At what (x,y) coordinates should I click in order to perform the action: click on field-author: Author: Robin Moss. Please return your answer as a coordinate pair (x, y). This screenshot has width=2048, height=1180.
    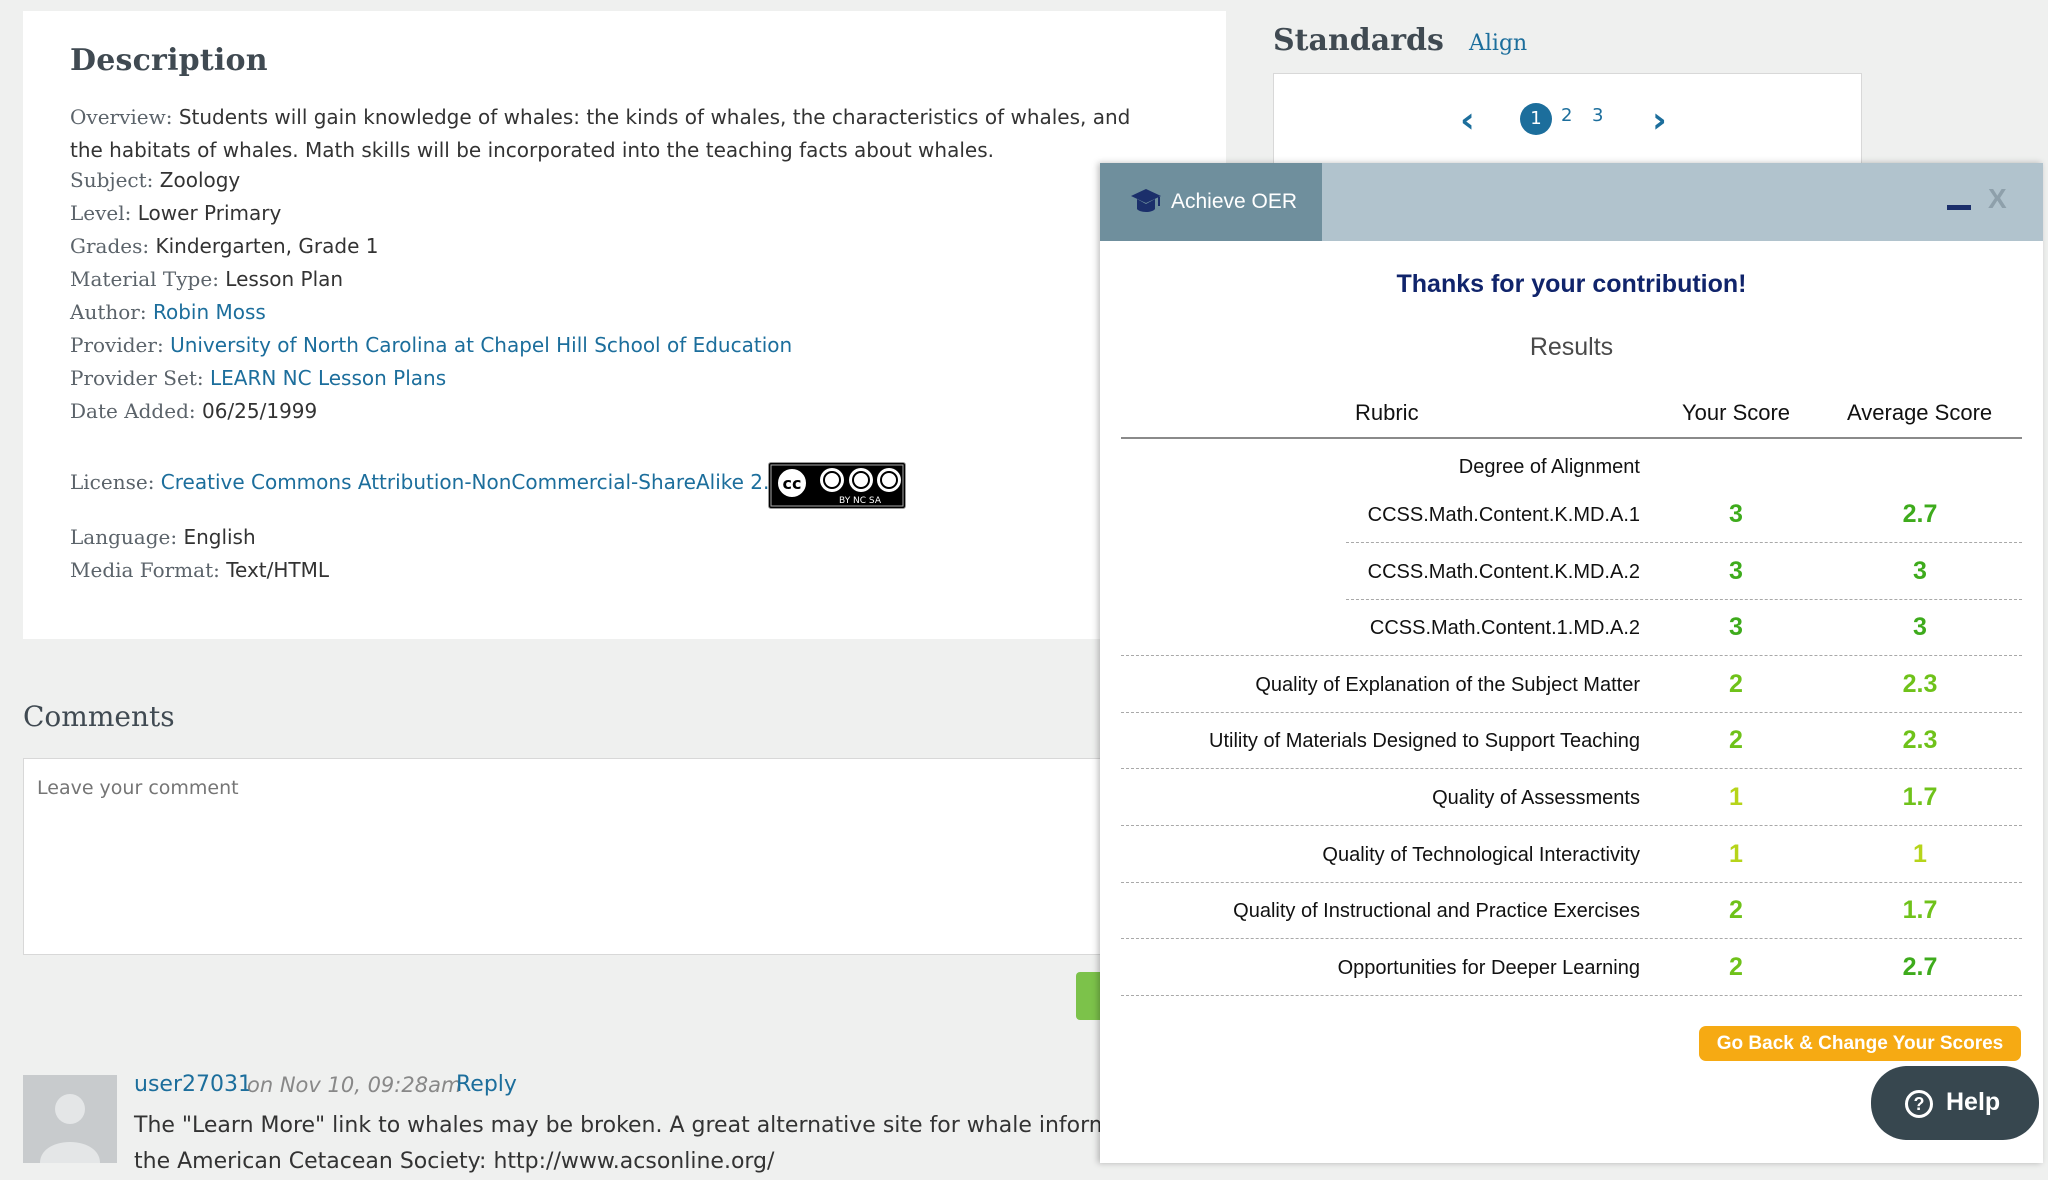
    Looking at the image, I should click on (168, 312).